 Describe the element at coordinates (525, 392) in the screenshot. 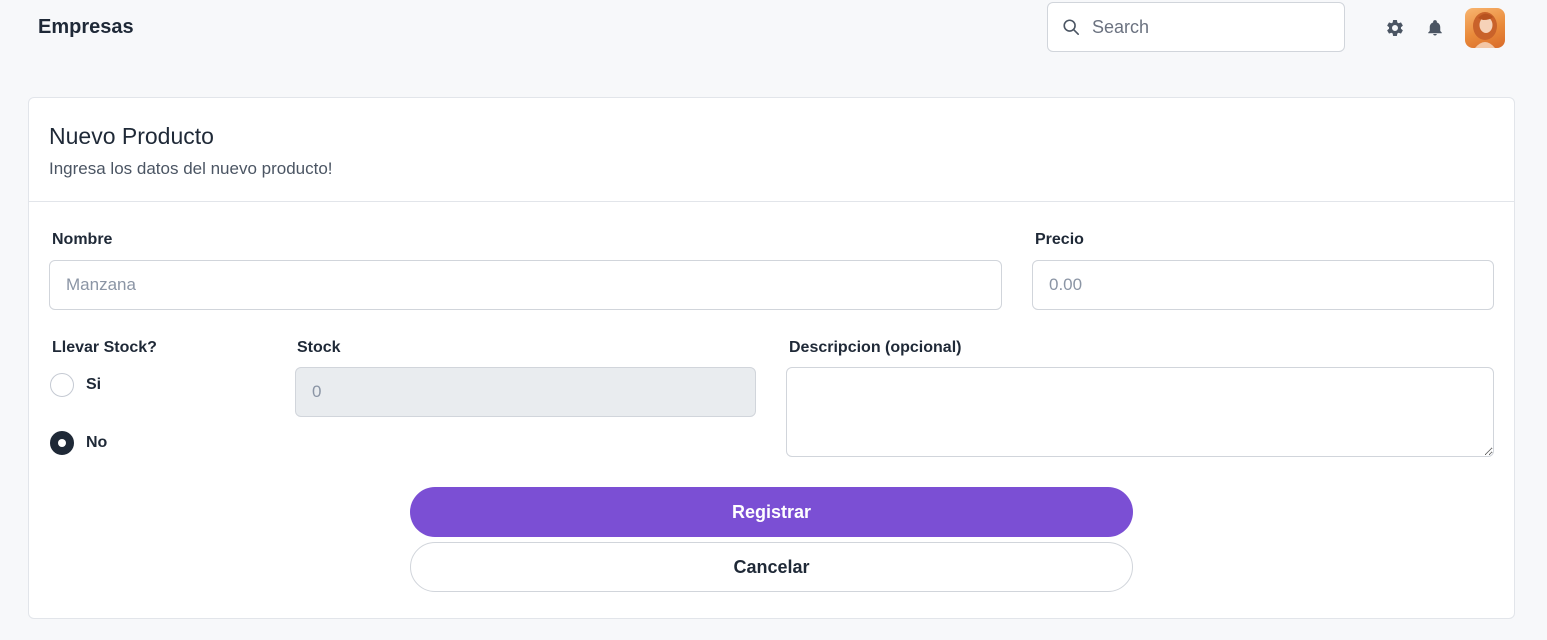

I see `stock-input` at that location.